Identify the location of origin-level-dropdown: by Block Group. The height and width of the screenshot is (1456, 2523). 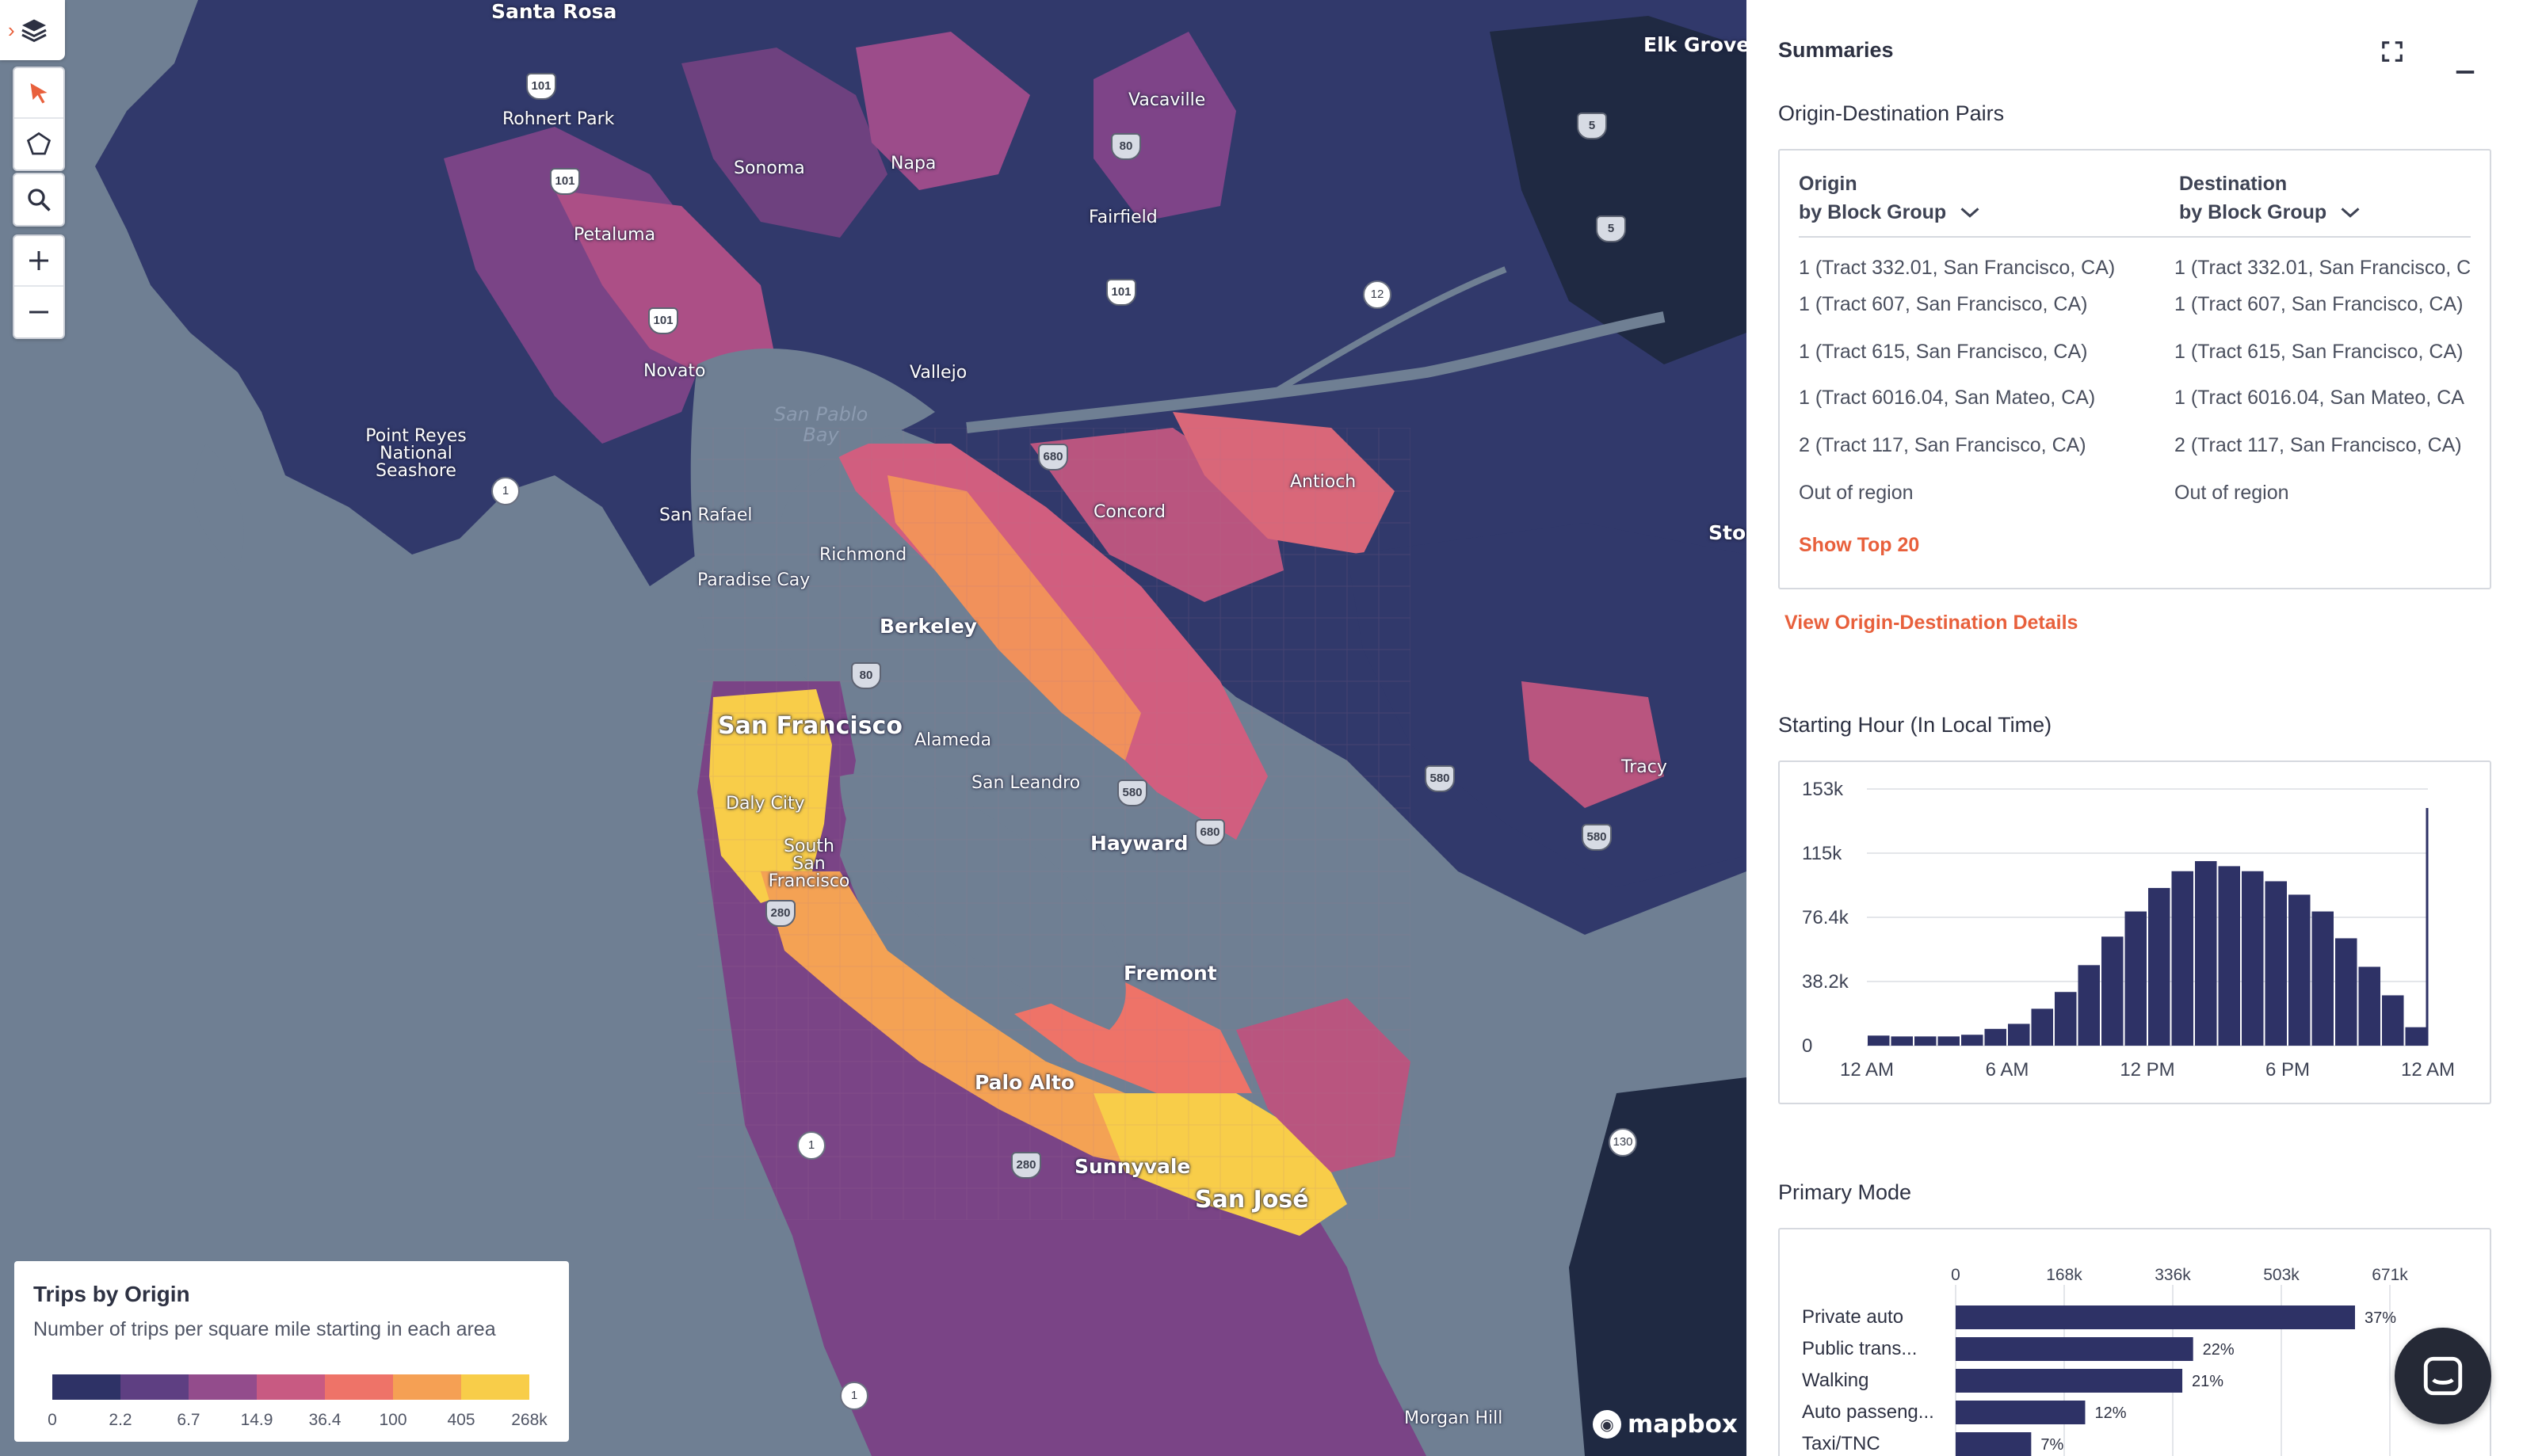
(1890, 212).